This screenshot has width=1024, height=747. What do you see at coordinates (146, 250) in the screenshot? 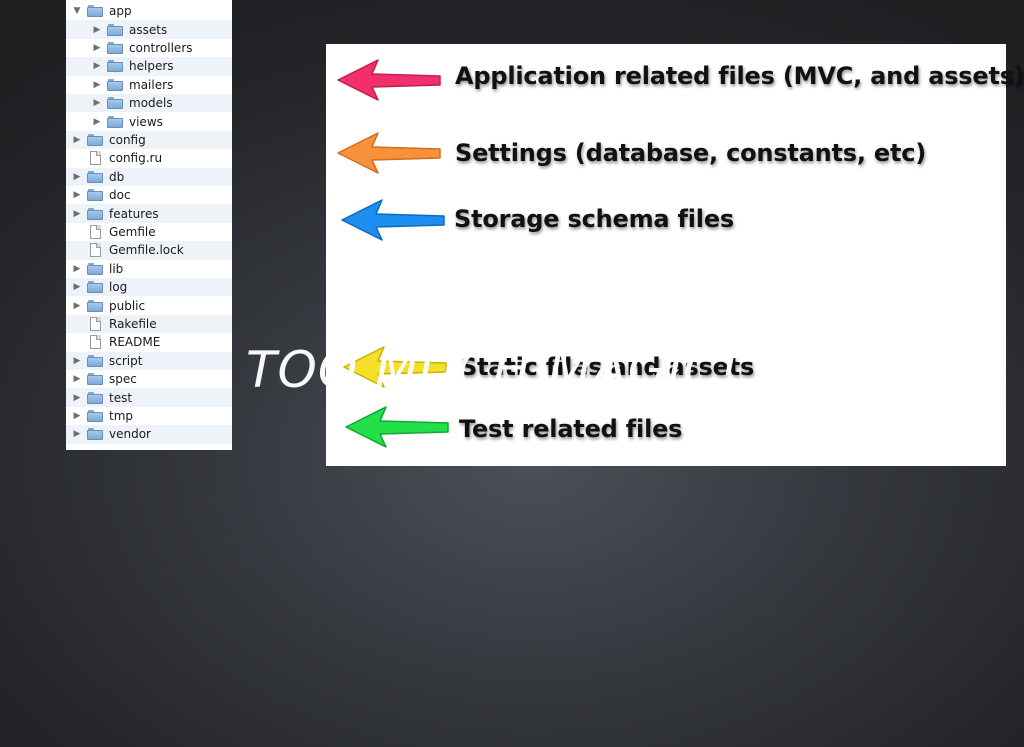
I see `tree-item-label: Gemfile.lock` at bounding box center [146, 250].